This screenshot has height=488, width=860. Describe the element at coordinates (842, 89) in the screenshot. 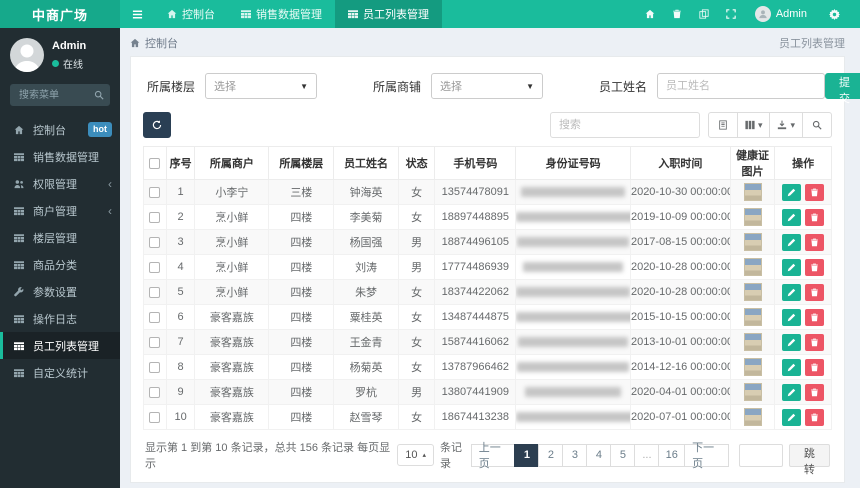

I see `submit-button: 提交` at that location.